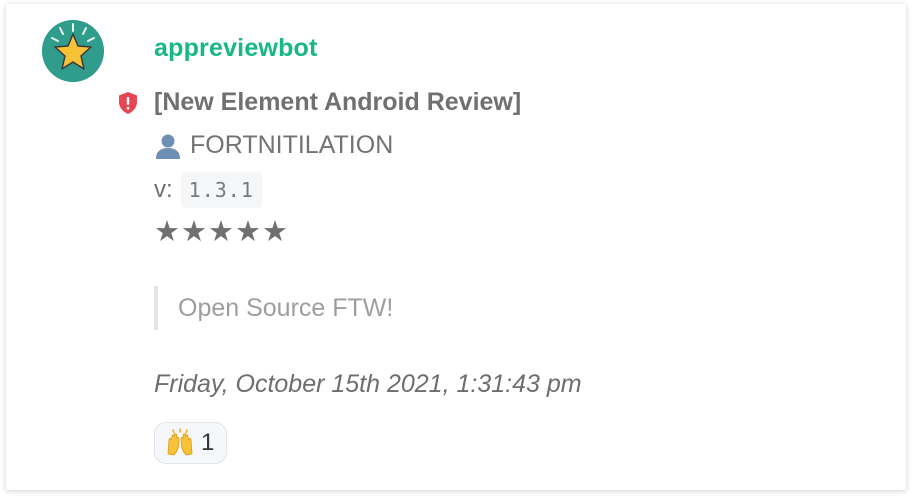 The height and width of the screenshot is (502, 914). I want to click on person-icon, so click(168, 146).